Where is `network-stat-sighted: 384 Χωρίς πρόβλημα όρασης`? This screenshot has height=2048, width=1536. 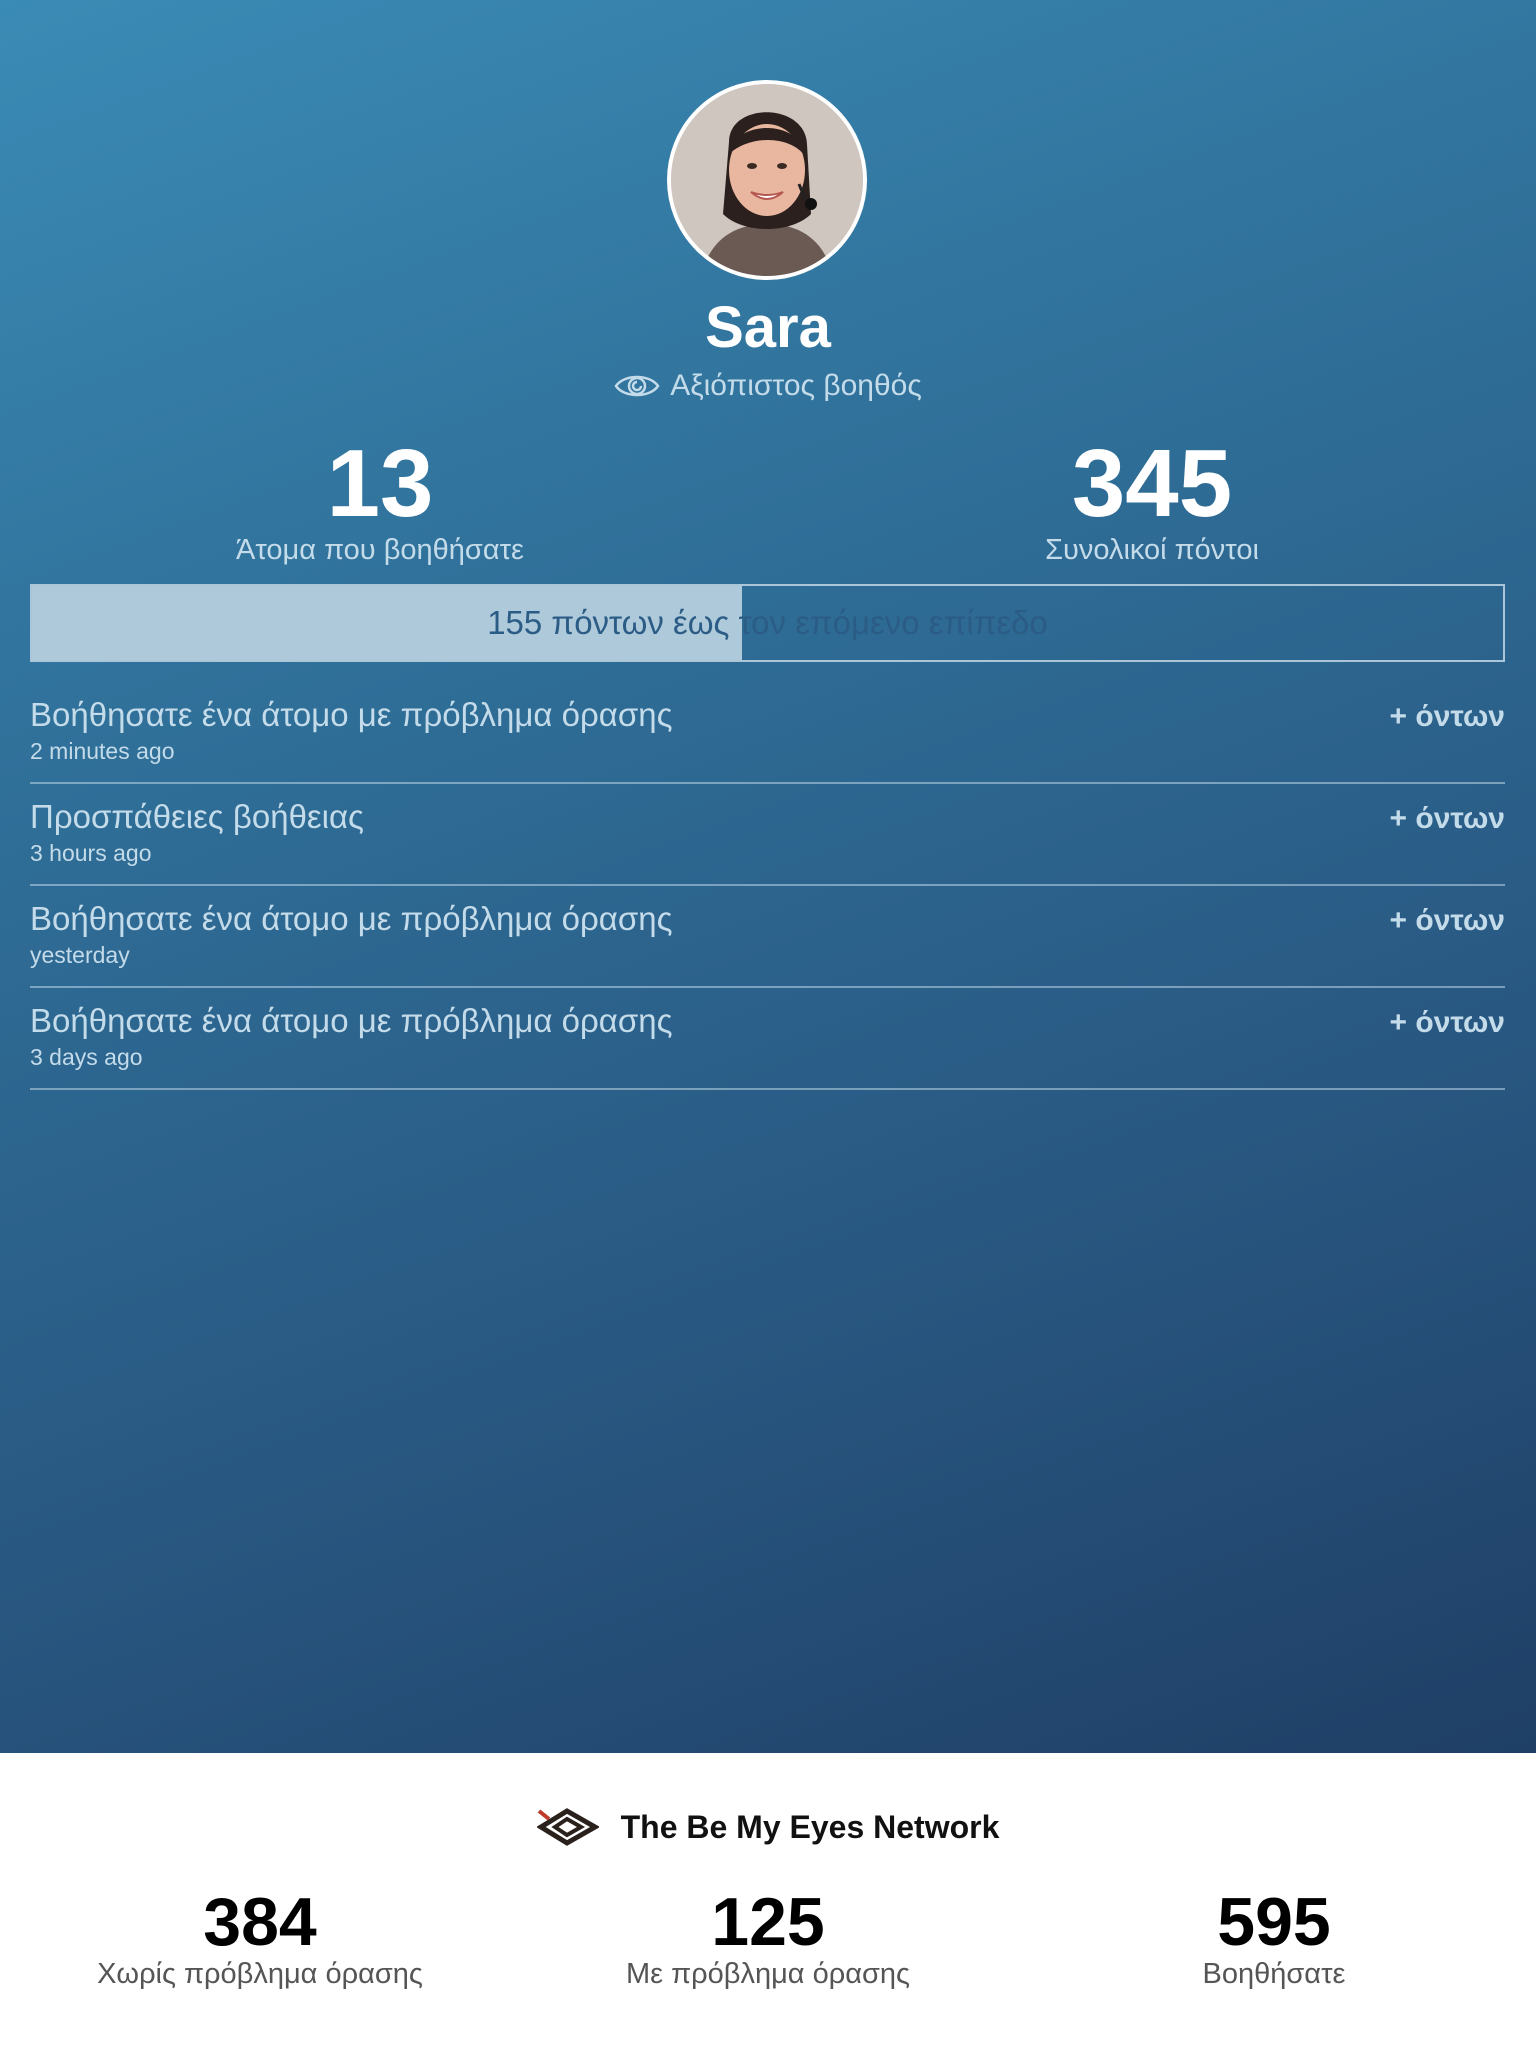 network-stat-sighted: 384 Χωρίς πρόβλημα όρασης is located at coordinates (260, 1939).